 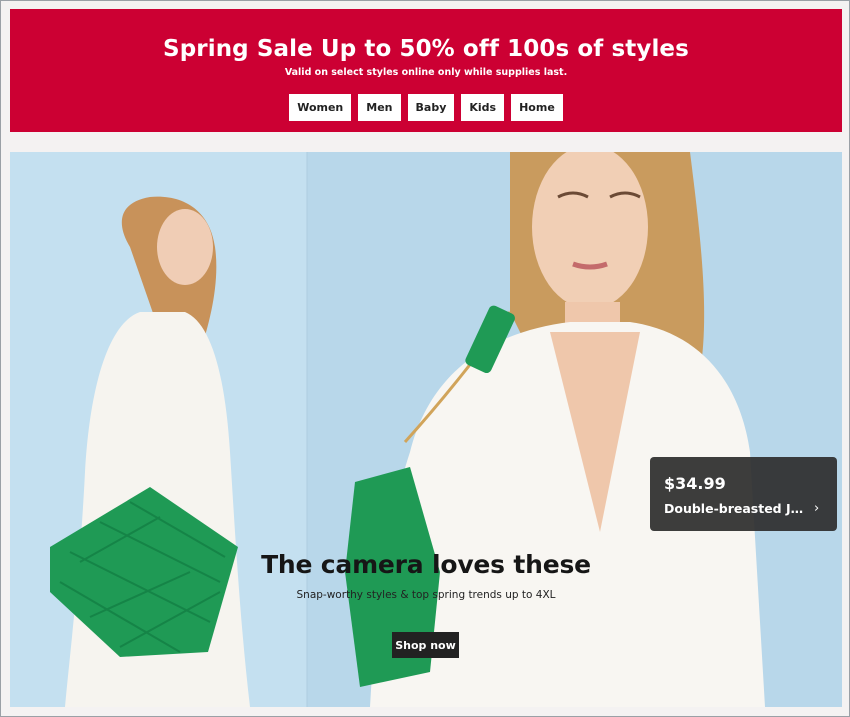 I want to click on sale-title: Spring Sale Up to 50% off 100s of styles, so click(x=426, y=49).